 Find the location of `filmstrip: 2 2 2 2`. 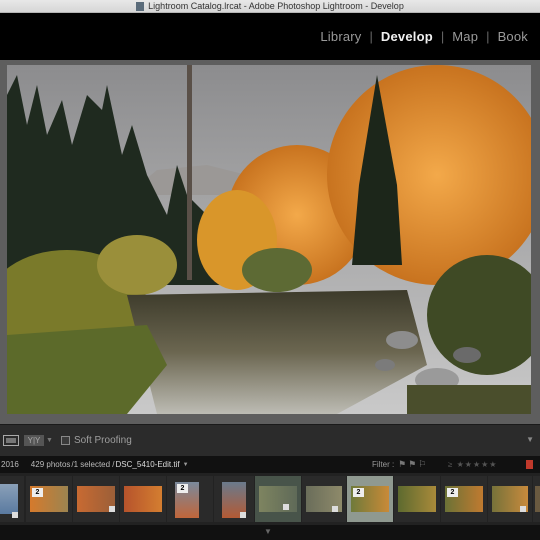

filmstrip: 2 2 2 2 is located at coordinates (270, 499).